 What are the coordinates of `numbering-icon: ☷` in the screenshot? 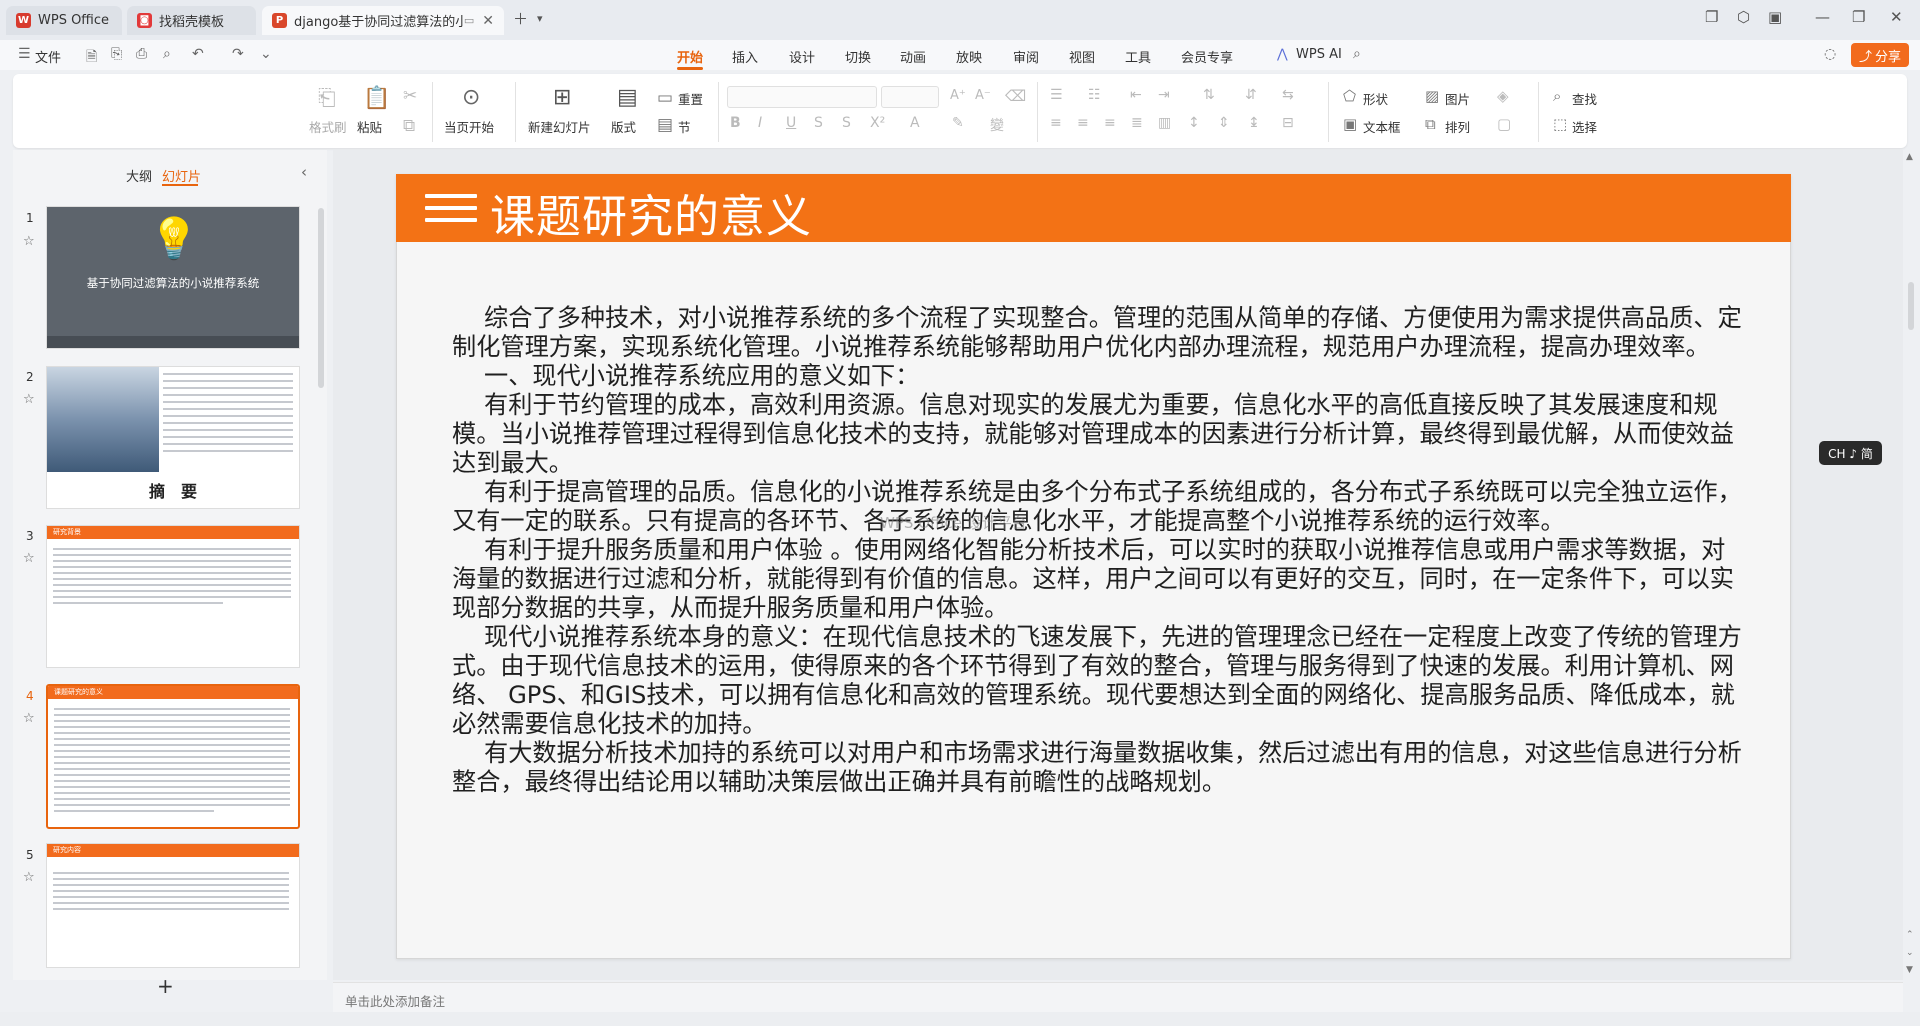 It's located at (1094, 95).